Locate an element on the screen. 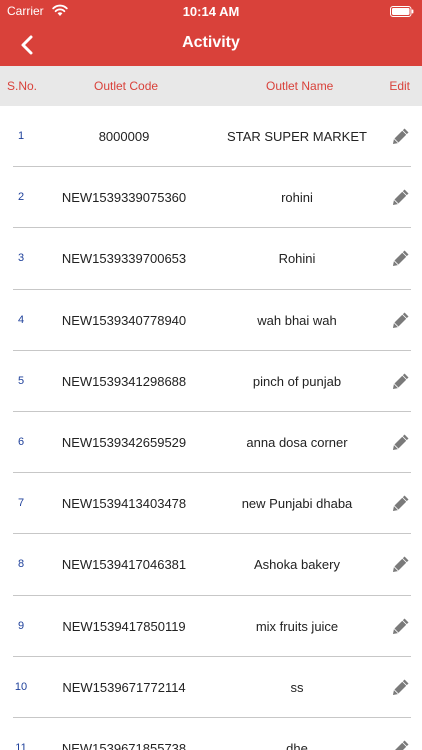 The width and height of the screenshot is (422, 750). table-header: S.No. Outlet Code Outlet Name Edit is located at coordinates (211, 86).